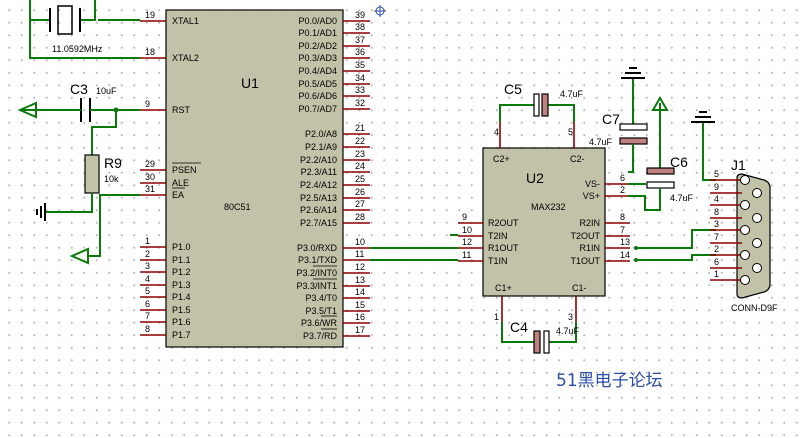 The image size is (808, 438). Describe the element at coordinates (360, 305) in the screenshot. I see `u1-pin-number: 15` at that location.